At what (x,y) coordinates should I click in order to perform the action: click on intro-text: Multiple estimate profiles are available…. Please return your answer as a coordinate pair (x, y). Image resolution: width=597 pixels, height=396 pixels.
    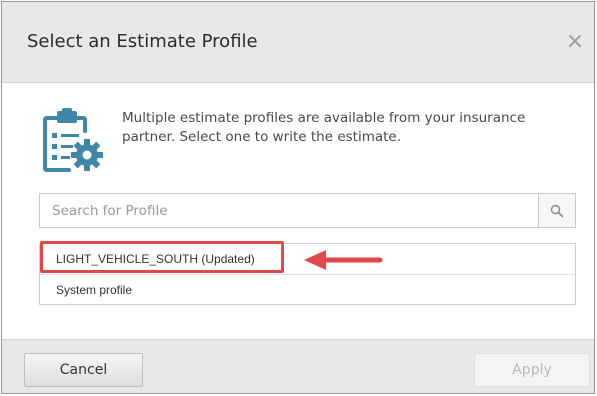
    Looking at the image, I should click on (324, 127).